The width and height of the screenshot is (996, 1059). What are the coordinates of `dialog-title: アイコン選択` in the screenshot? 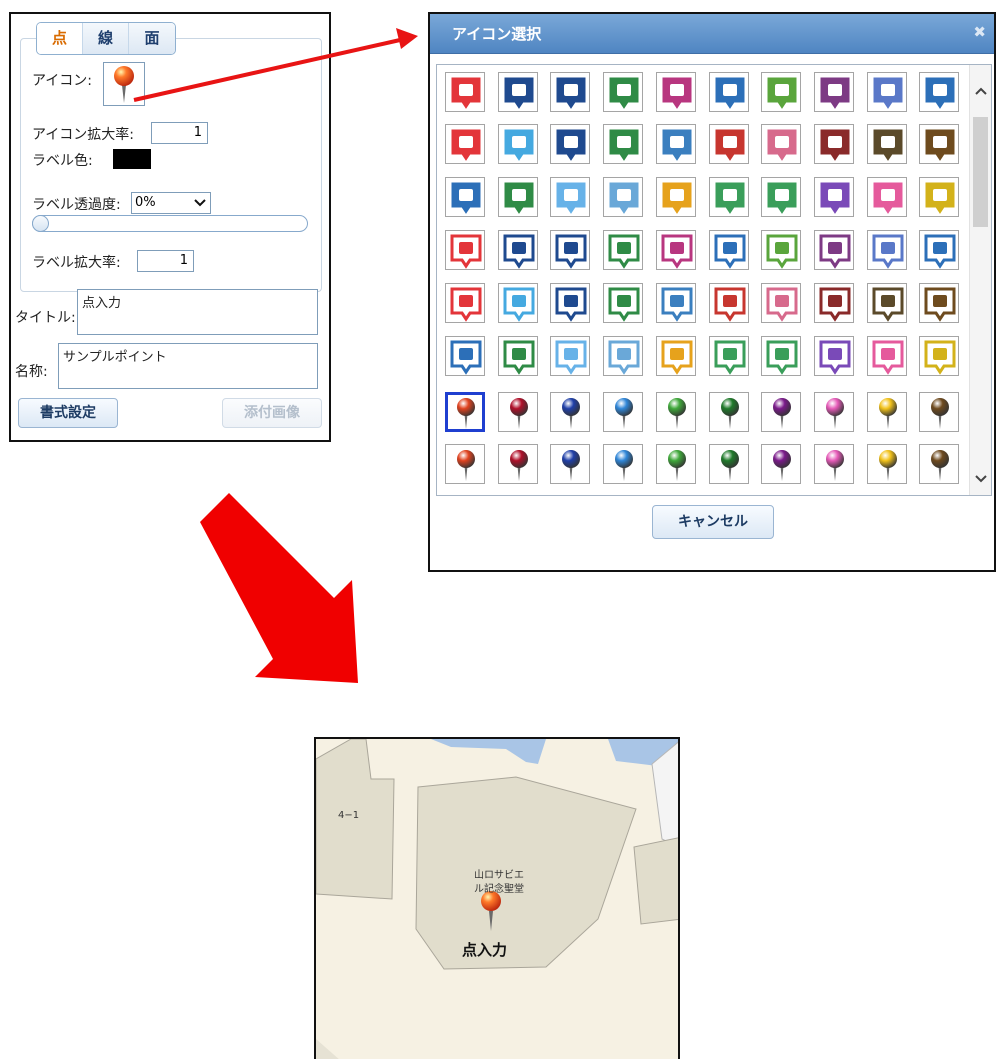 It's located at (497, 34).